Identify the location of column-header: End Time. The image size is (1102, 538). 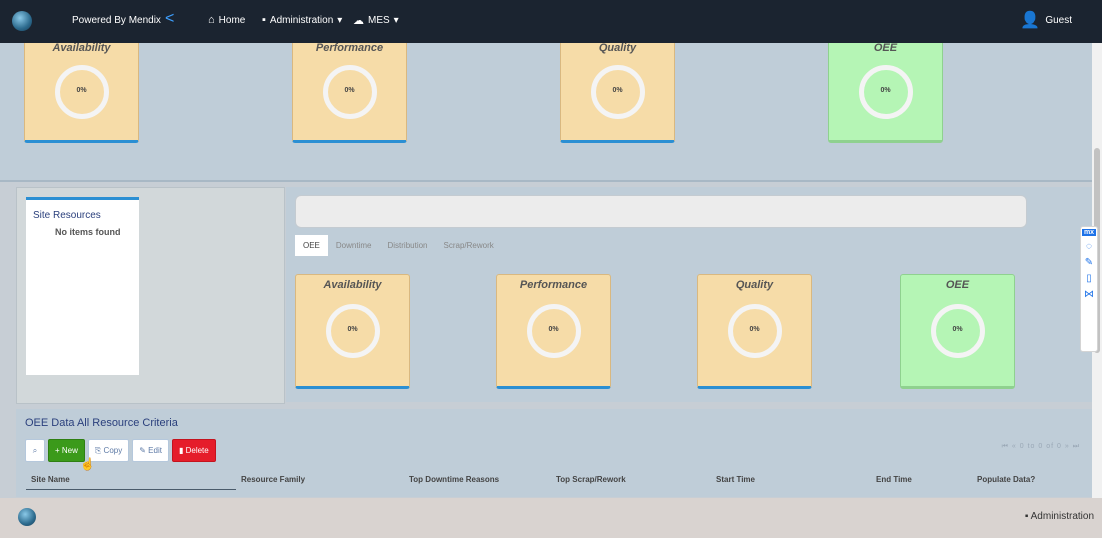
(894, 479).